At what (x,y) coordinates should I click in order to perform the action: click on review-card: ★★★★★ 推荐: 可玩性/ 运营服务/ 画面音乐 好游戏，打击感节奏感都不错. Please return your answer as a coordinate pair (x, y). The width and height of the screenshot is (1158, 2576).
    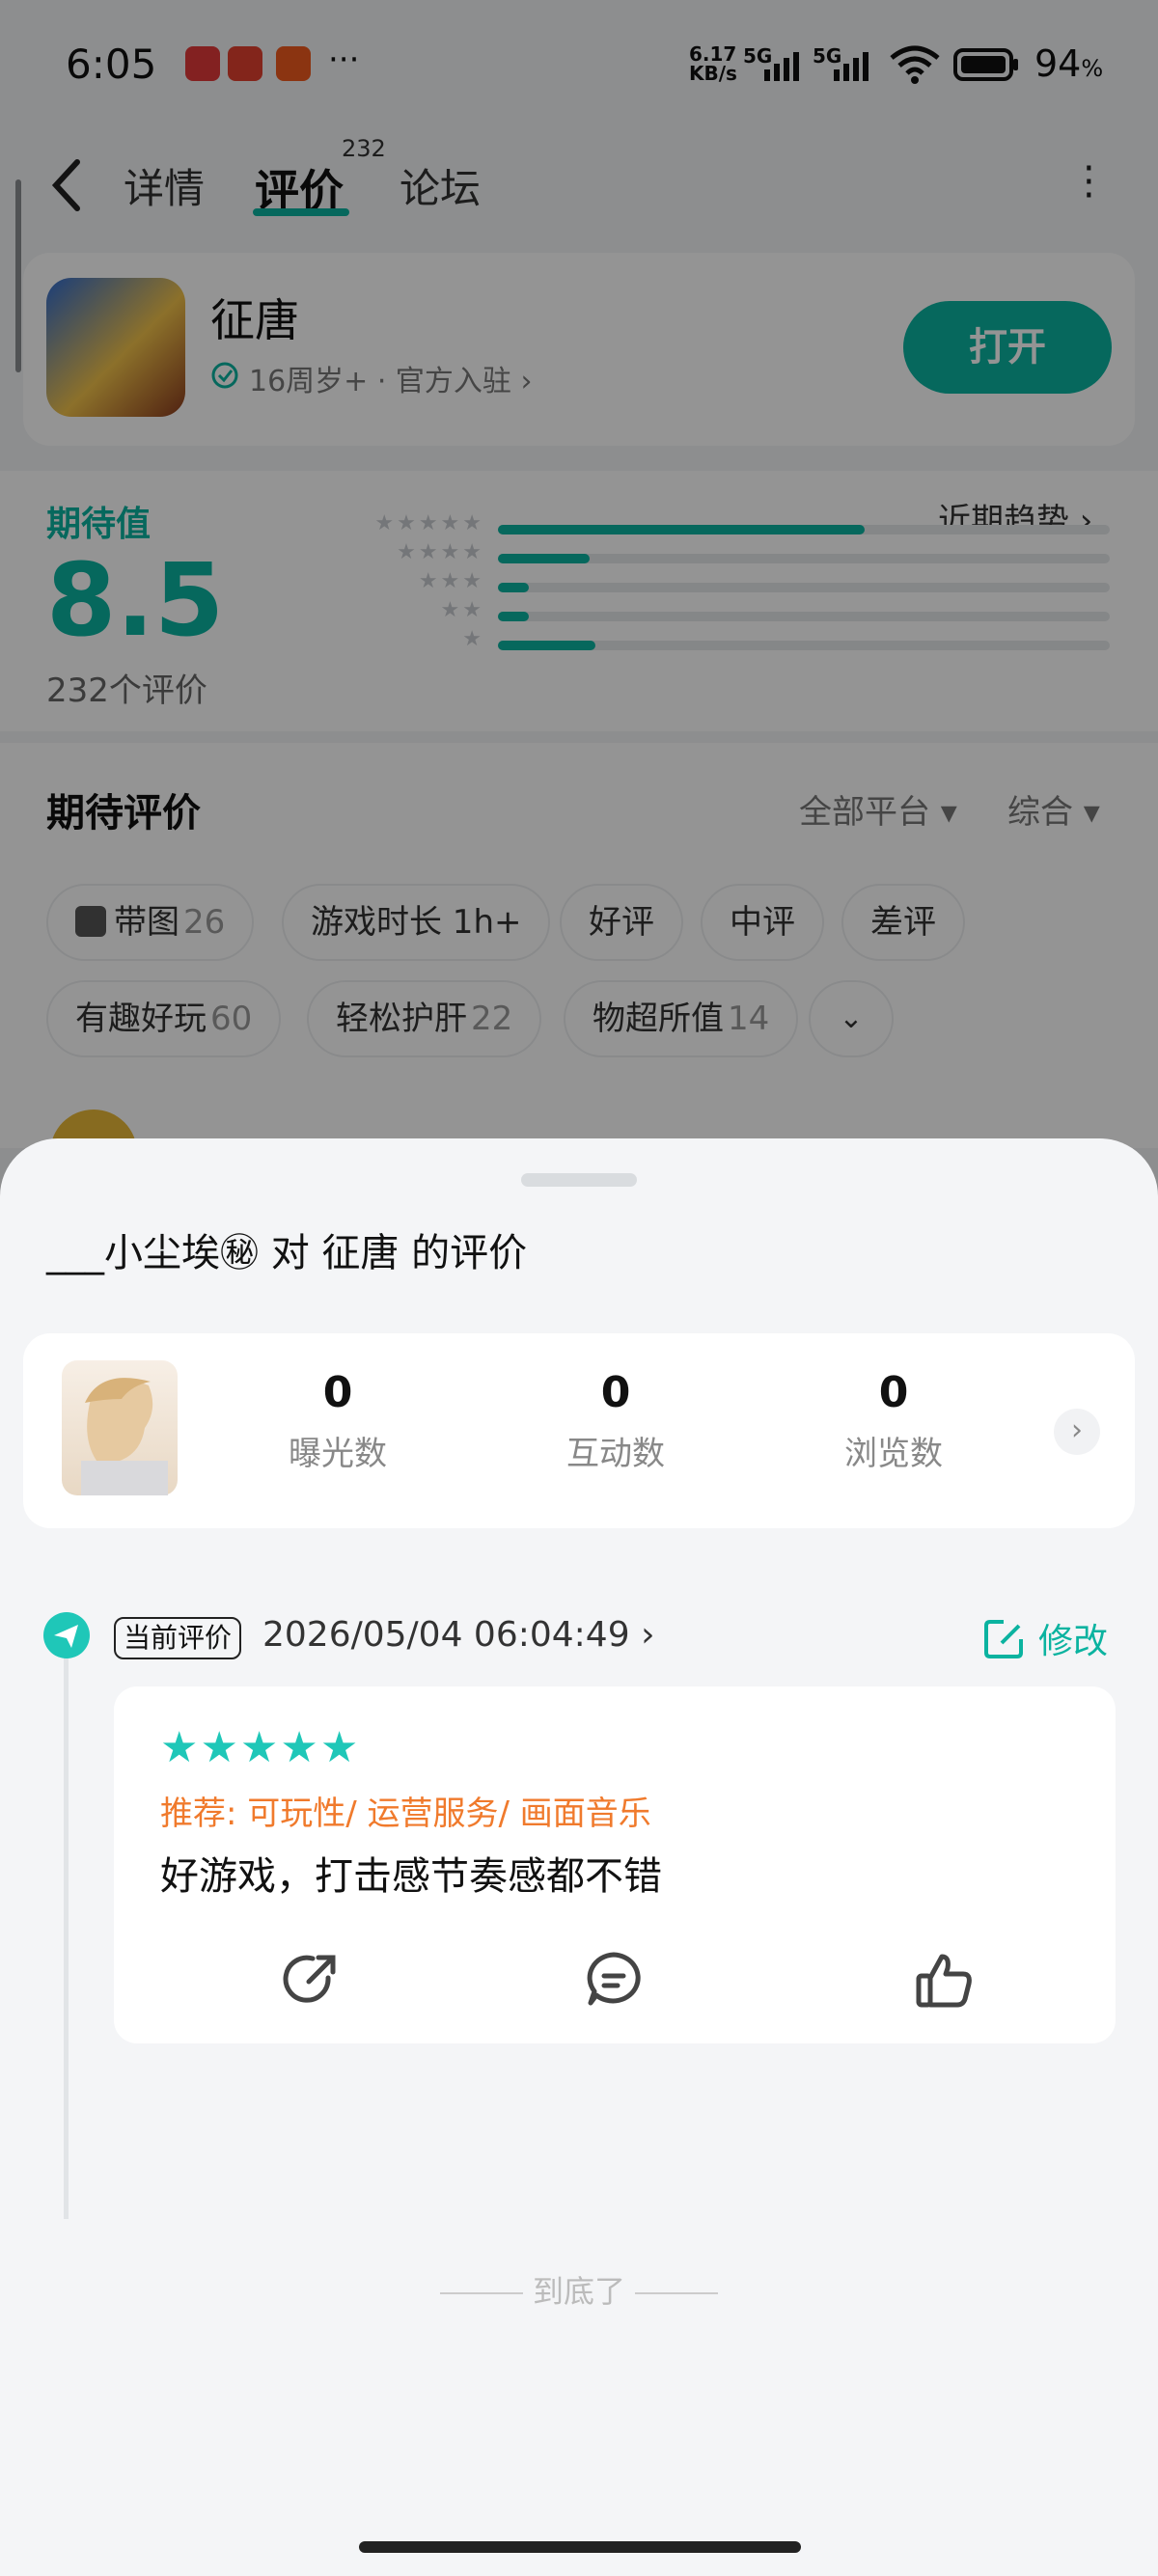
    Looking at the image, I should click on (615, 1865).